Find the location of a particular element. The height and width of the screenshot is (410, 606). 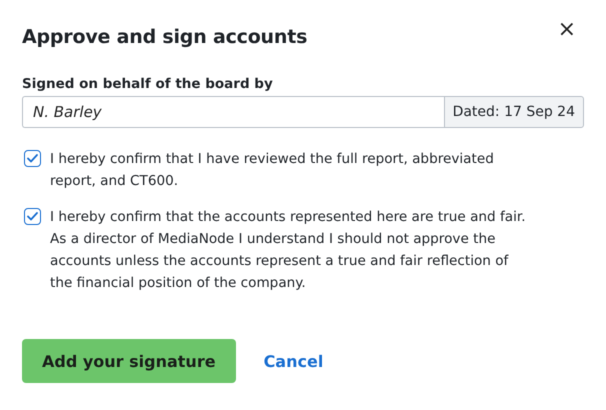

date-addon: Dated: 17 Sep 24 is located at coordinates (514, 112).